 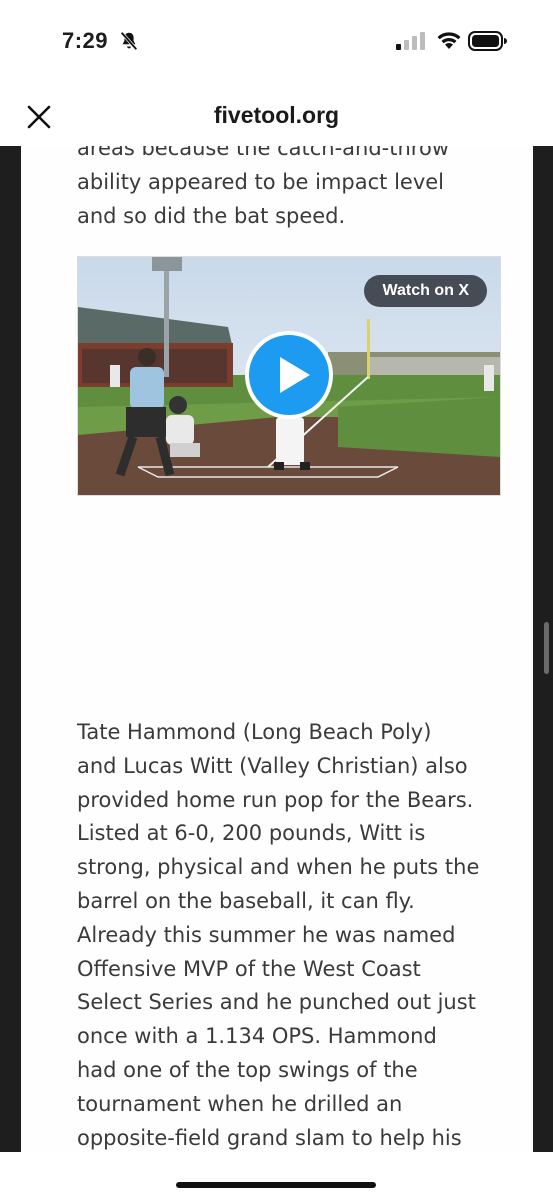 What do you see at coordinates (272, 765) in the screenshot?
I see `text-line: and Lucas Witt (Valley Christian) also` at bounding box center [272, 765].